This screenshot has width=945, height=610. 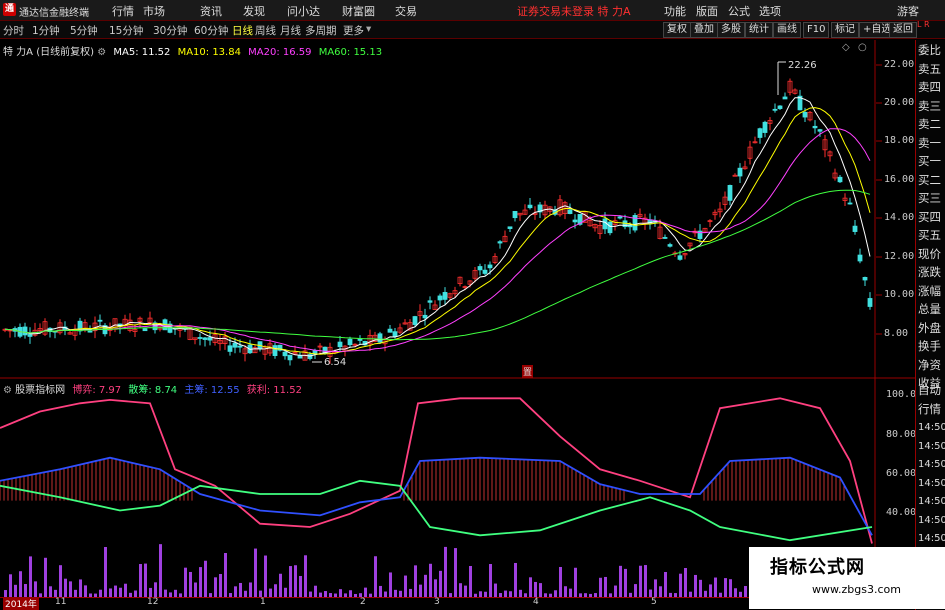 What do you see at coordinates (242, 30) in the screenshot?
I see `period-tab-daily: 日线` at bounding box center [242, 30].